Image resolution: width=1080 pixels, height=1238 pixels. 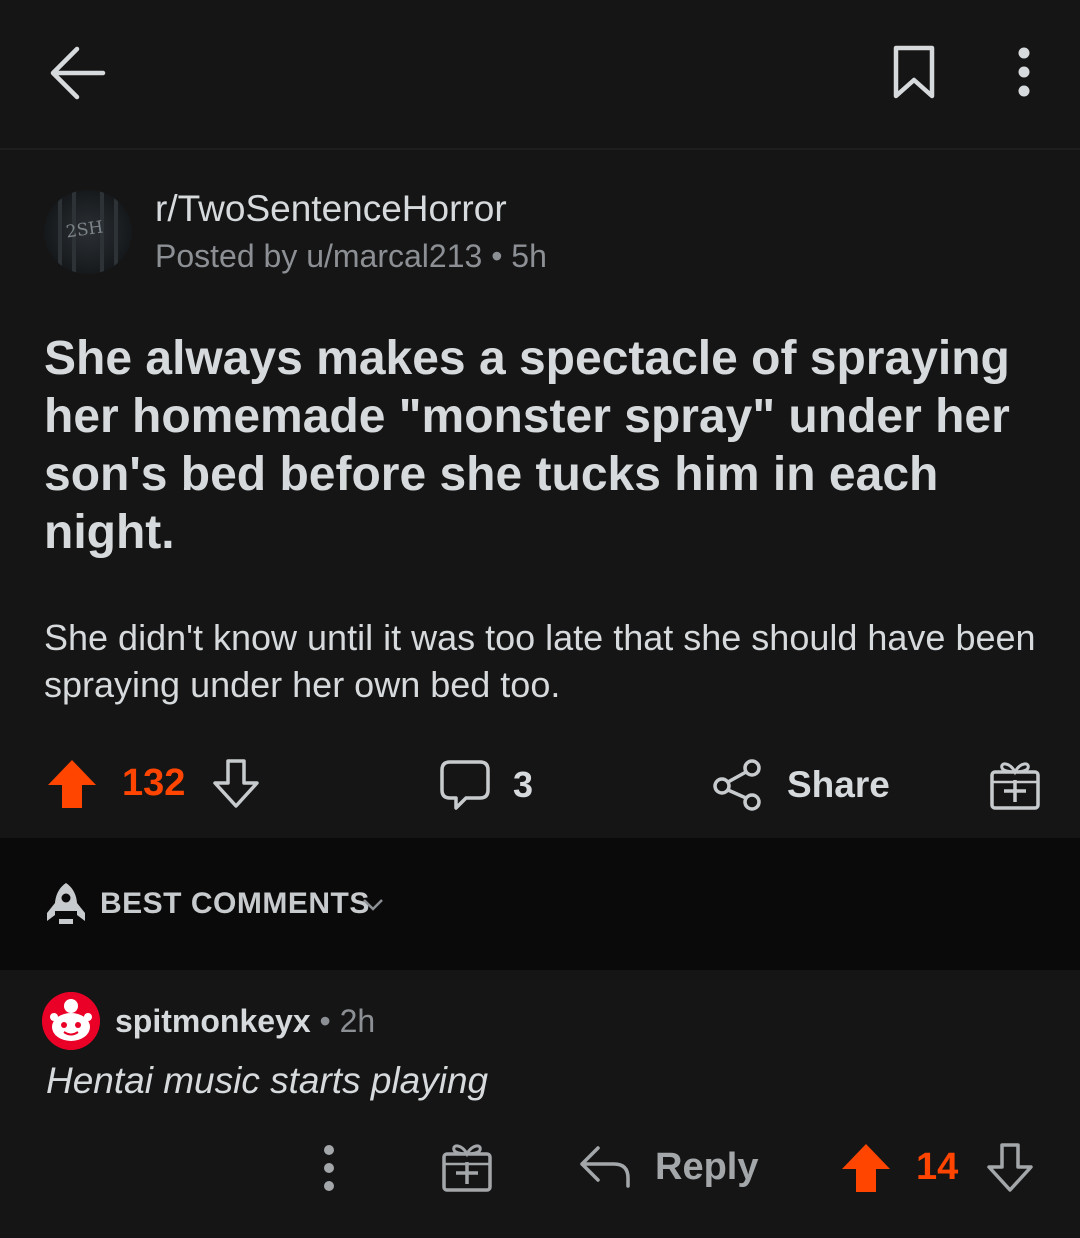 I want to click on top-bar, so click(x=540, y=75).